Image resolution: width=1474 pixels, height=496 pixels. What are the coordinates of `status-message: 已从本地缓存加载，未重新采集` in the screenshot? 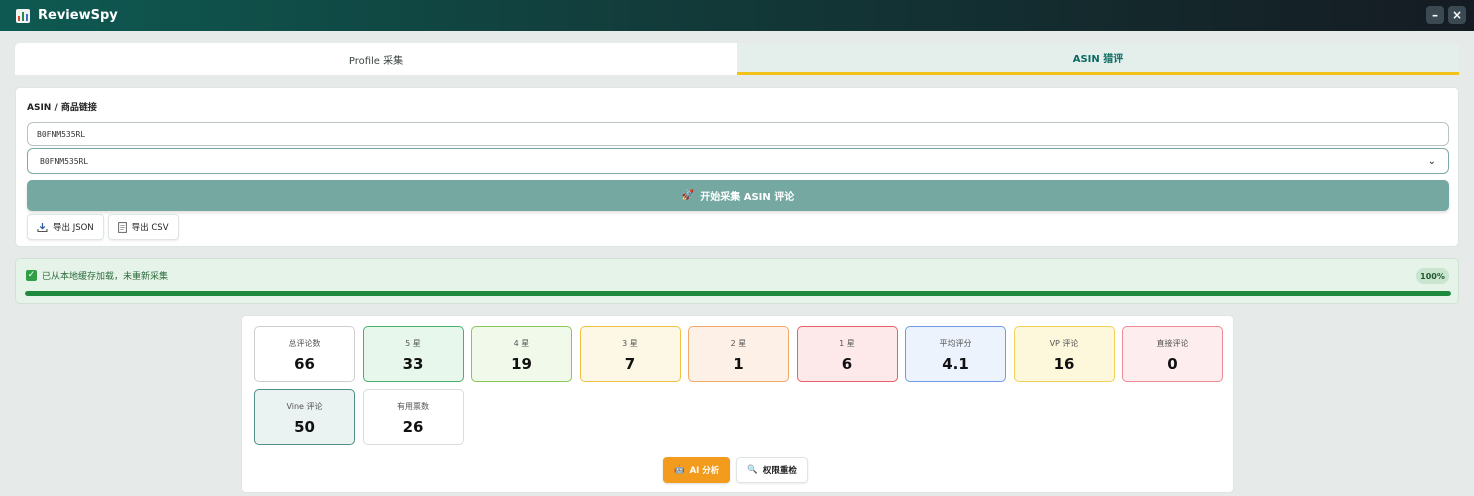 It's located at (105, 277).